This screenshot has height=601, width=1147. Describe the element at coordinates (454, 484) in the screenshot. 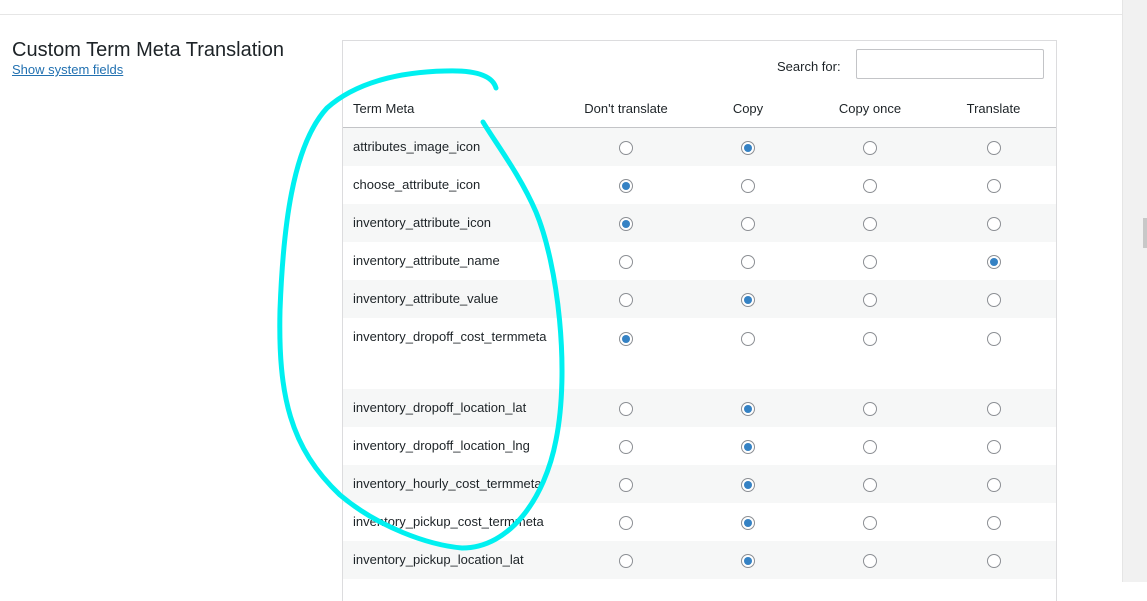

I see `term-meta-name: inventory_hourly_cost_termmeta` at that location.